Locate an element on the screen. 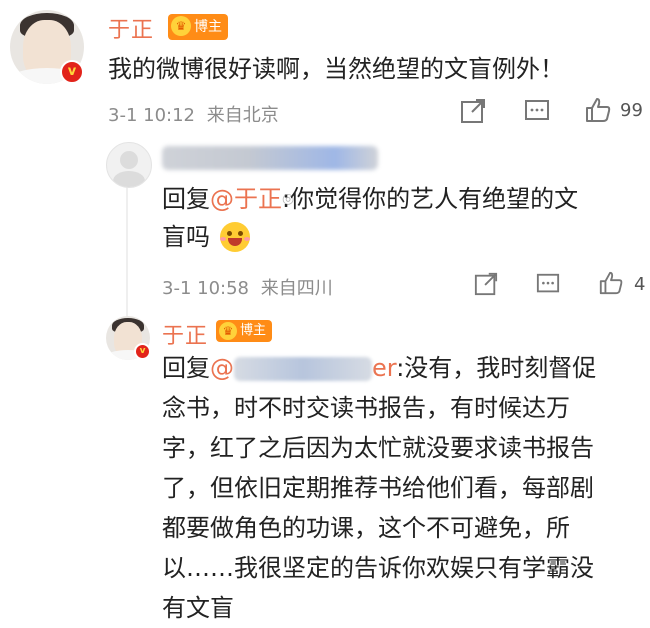  reply2-line1: :没有，我时刻督促 is located at coordinates (496, 368).